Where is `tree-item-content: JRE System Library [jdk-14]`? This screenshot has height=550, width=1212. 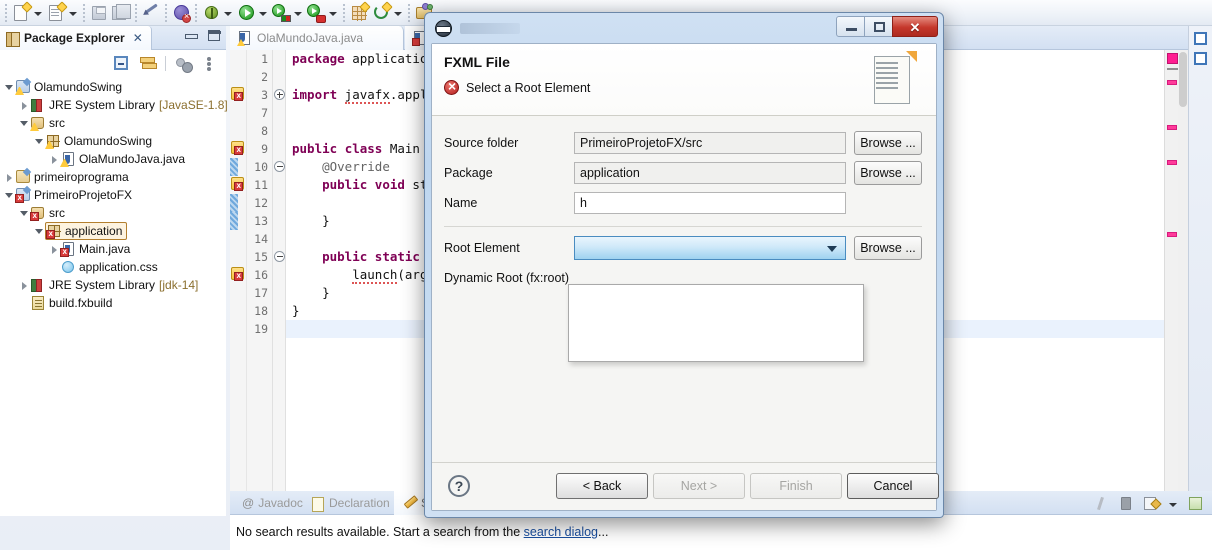
tree-item-content: JRE System Library [jdk-14] is located at coordinates (114, 285).